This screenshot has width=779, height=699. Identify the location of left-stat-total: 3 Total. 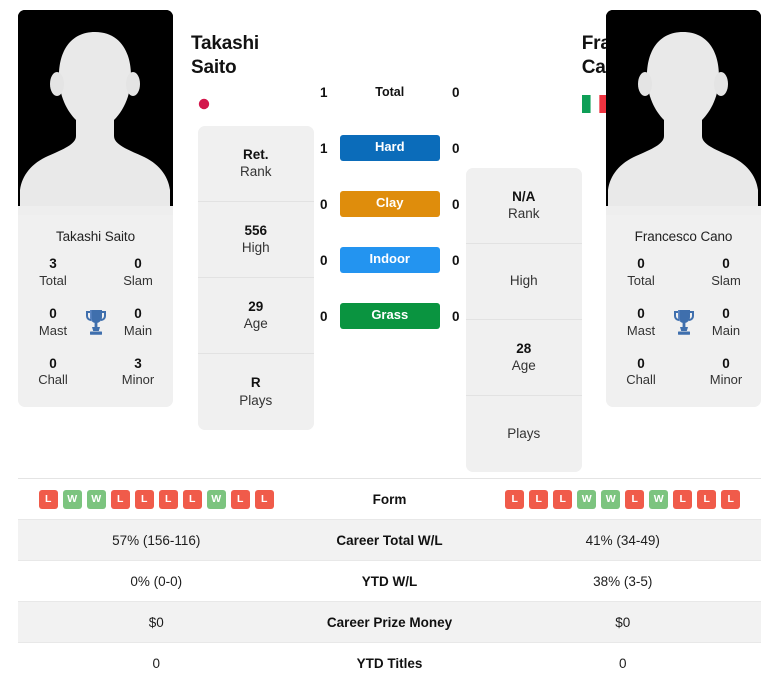
(53, 273).